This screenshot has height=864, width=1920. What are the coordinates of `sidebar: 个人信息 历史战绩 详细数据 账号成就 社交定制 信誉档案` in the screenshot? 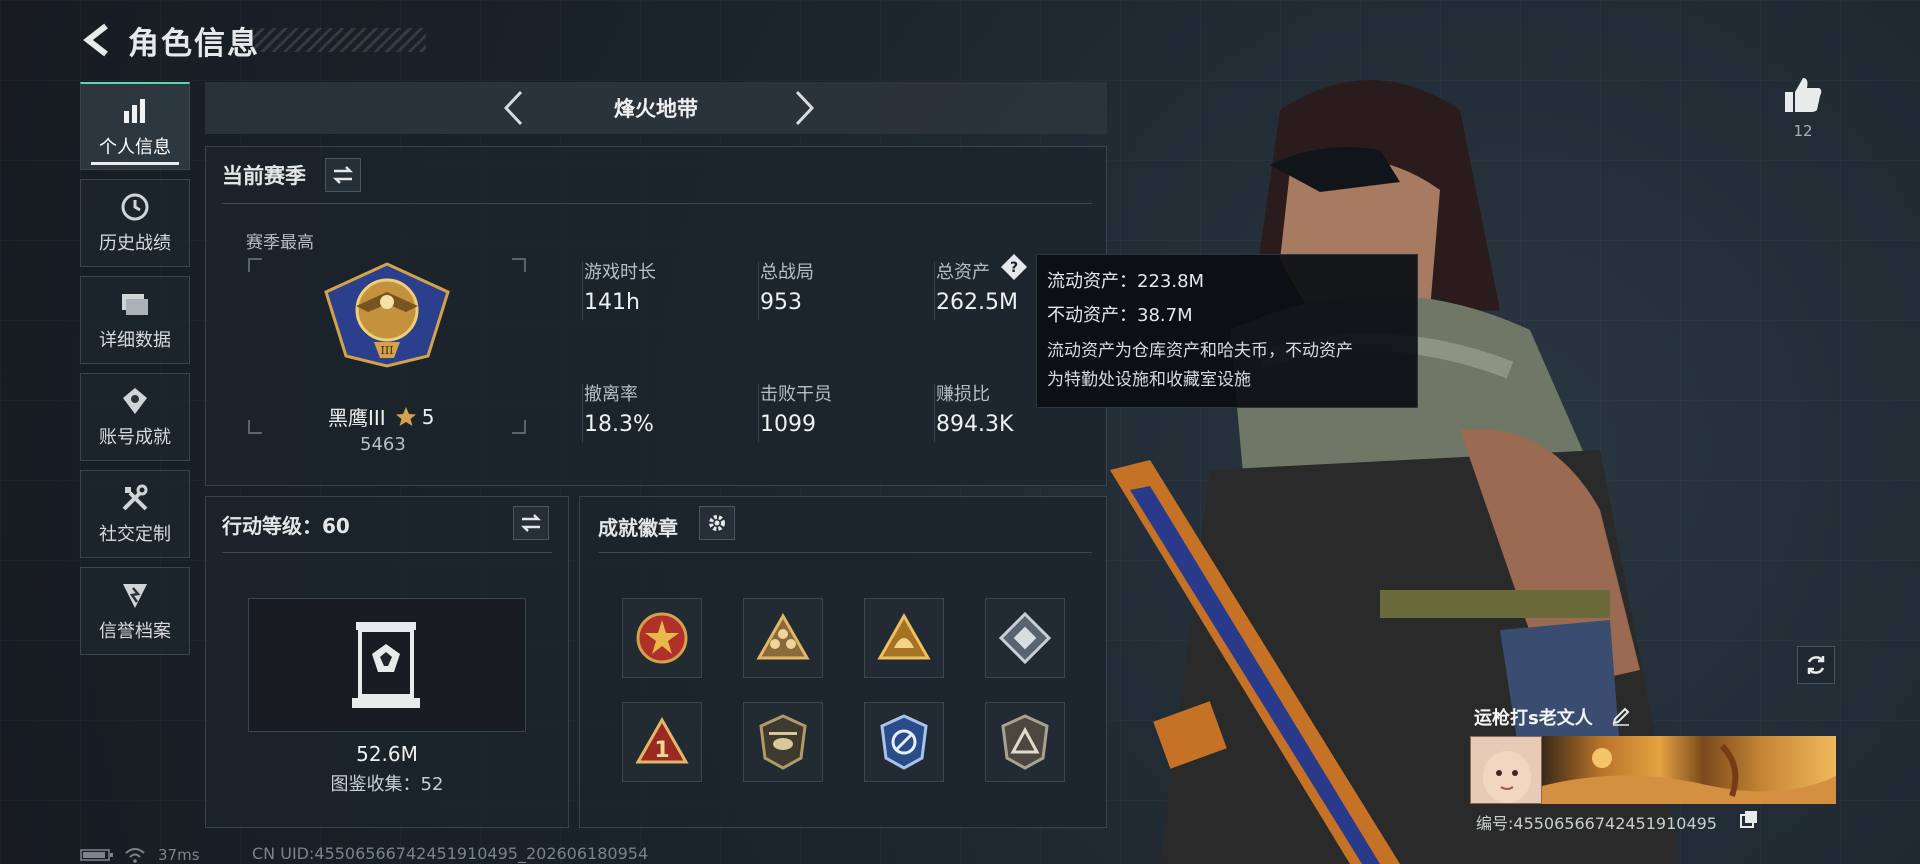 It's located at (135, 373).